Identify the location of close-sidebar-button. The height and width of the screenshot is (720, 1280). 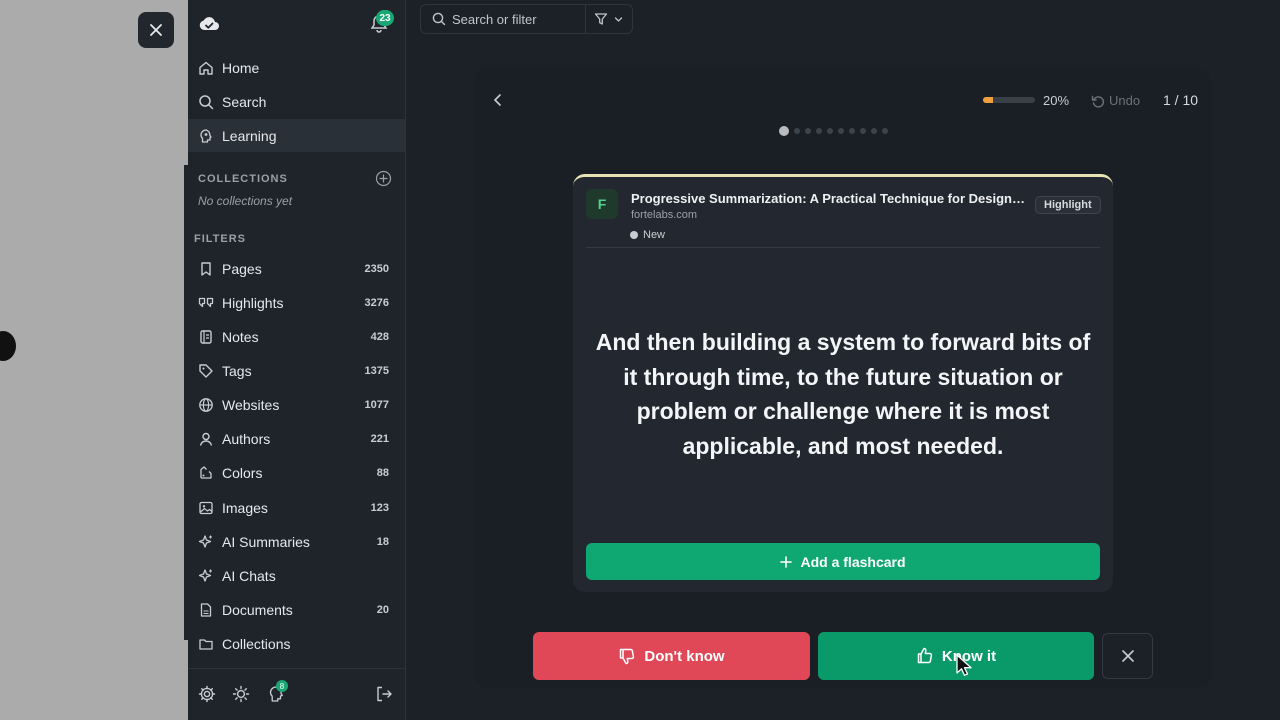
(156, 30).